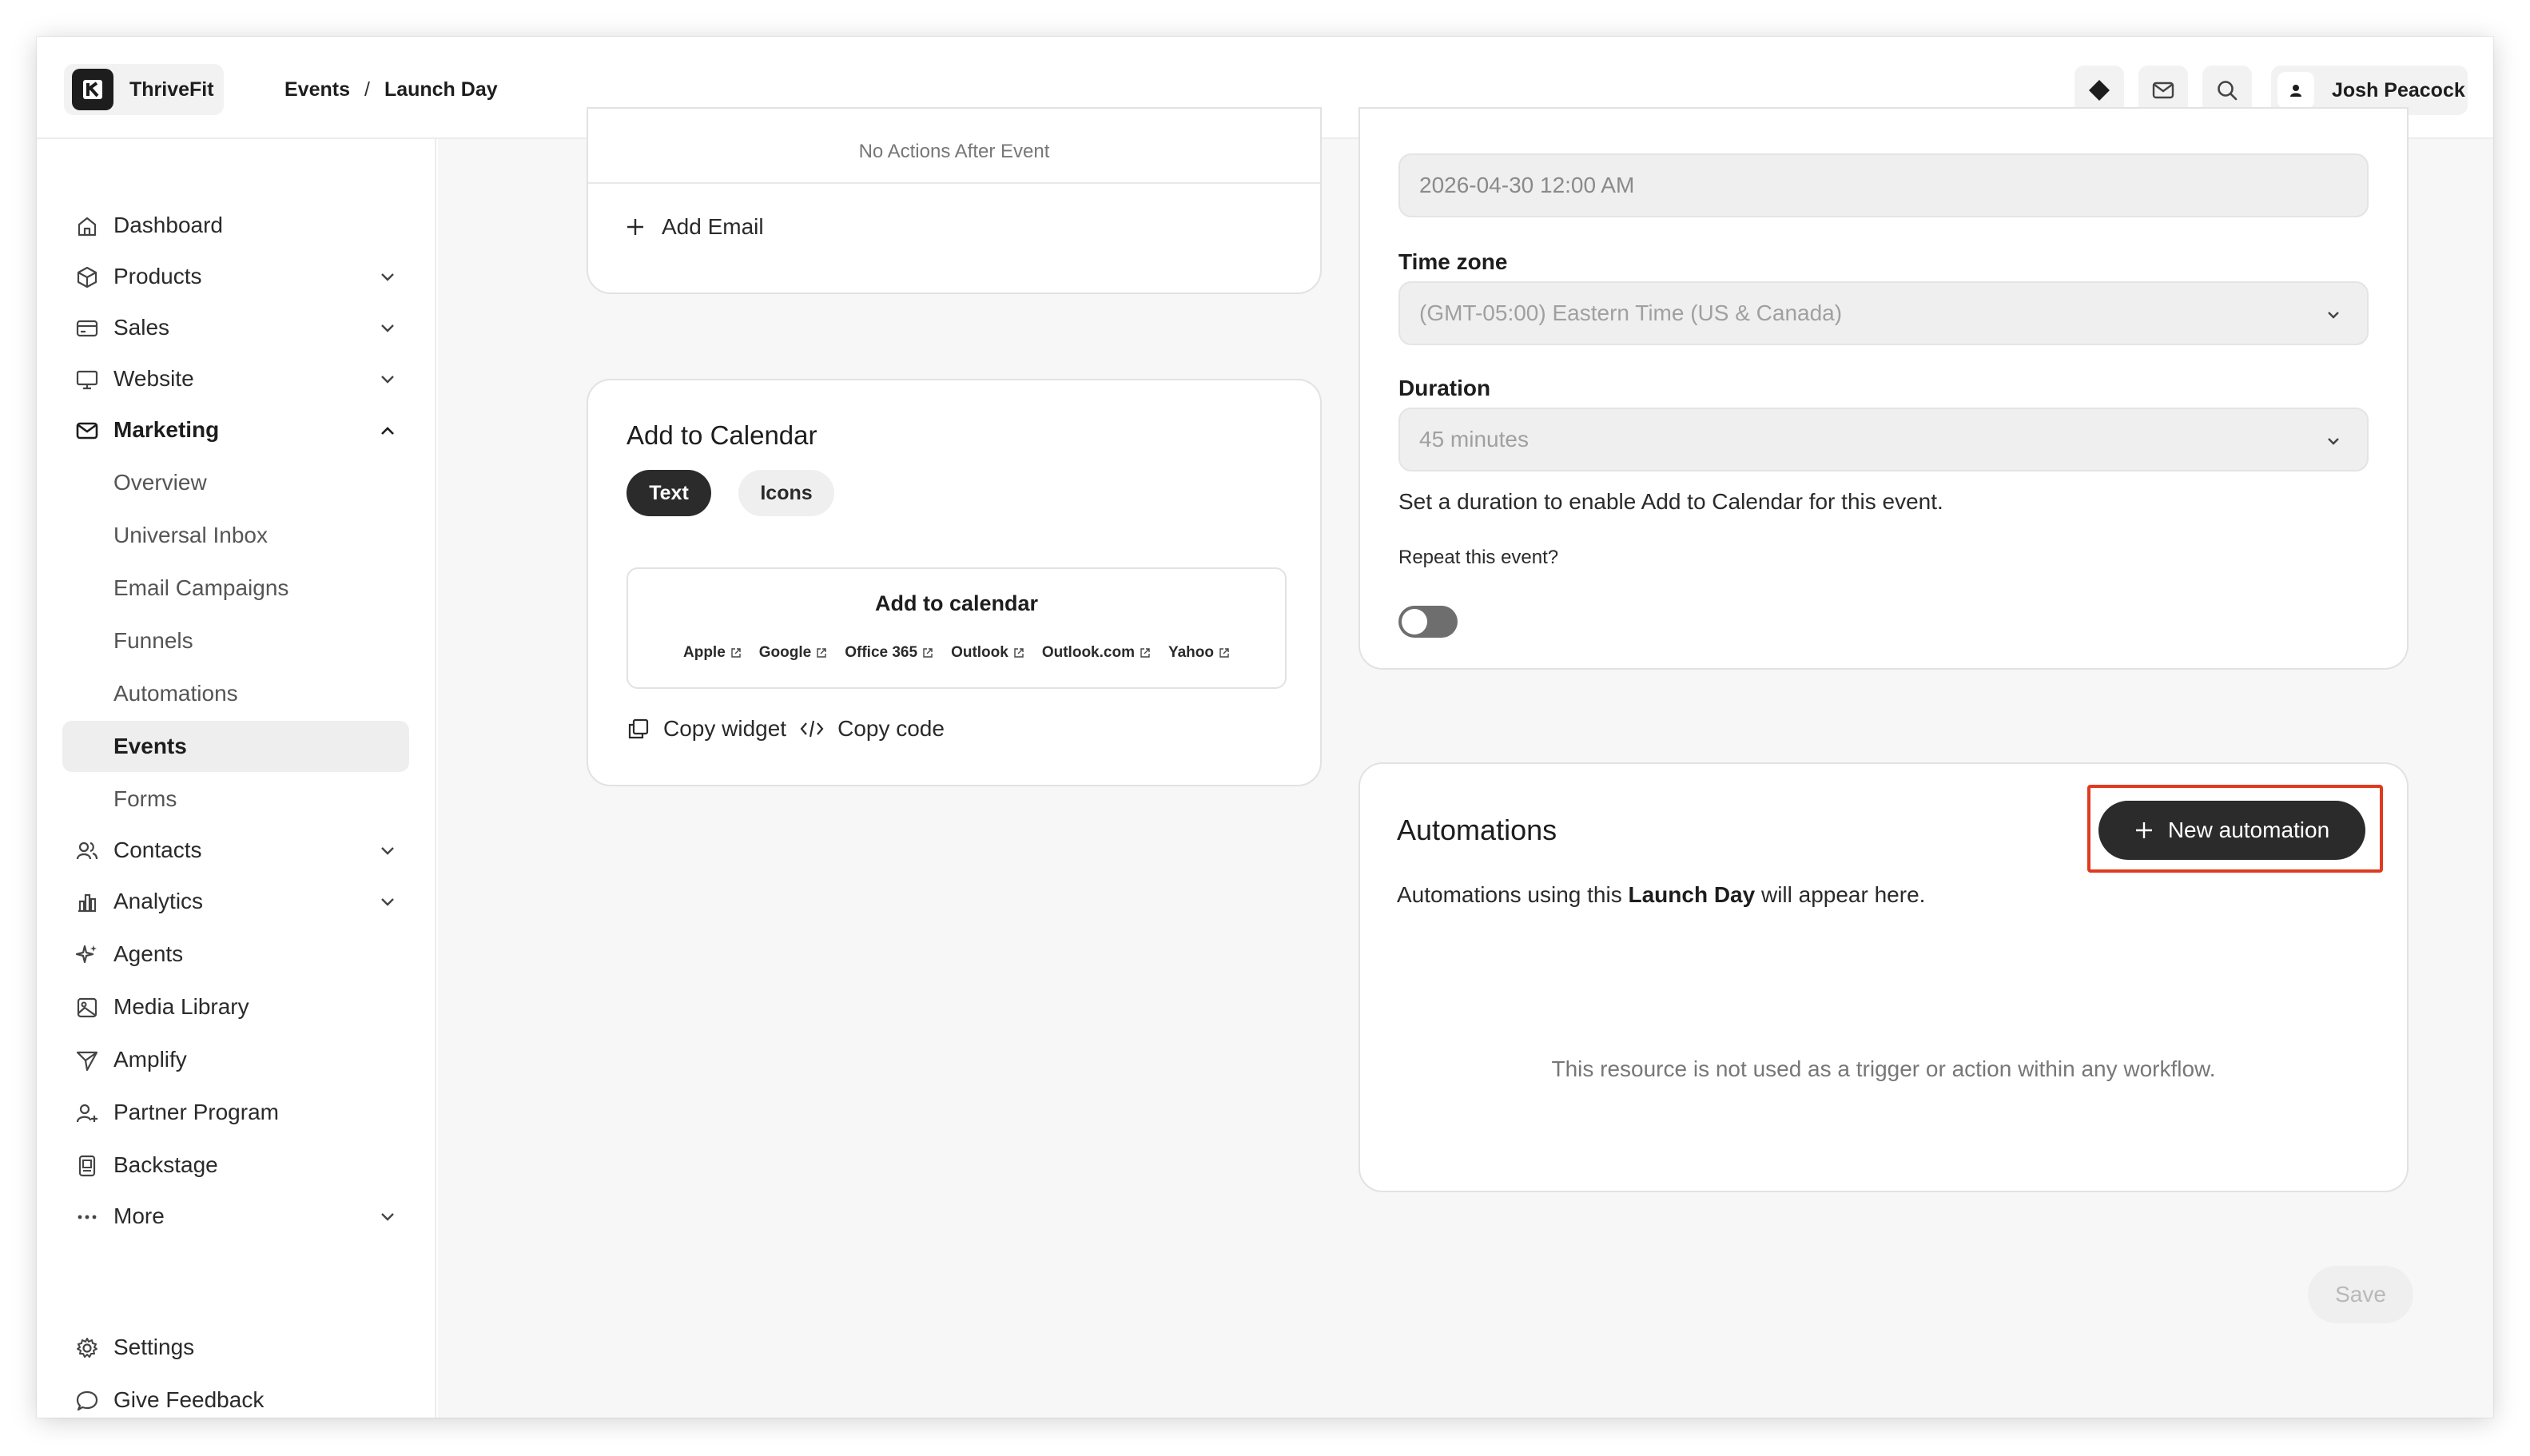 The image size is (2530, 1456). What do you see at coordinates (86, 1113) in the screenshot?
I see `user-plus-icon` at bounding box center [86, 1113].